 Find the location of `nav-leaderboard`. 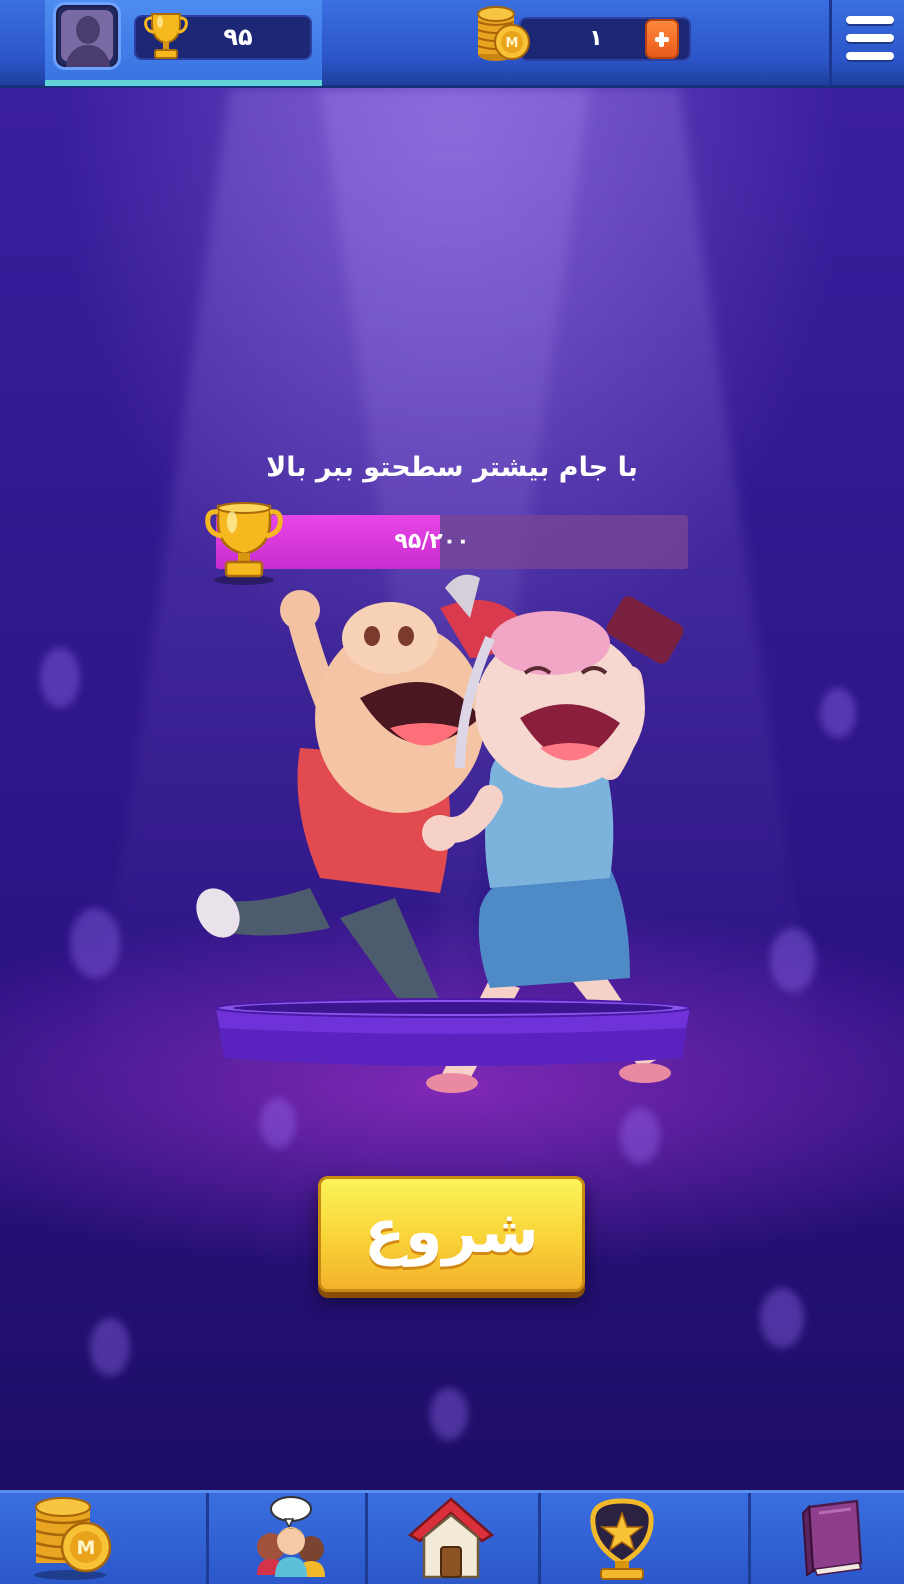

nav-leaderboard is located at coordinates (644, 1538).